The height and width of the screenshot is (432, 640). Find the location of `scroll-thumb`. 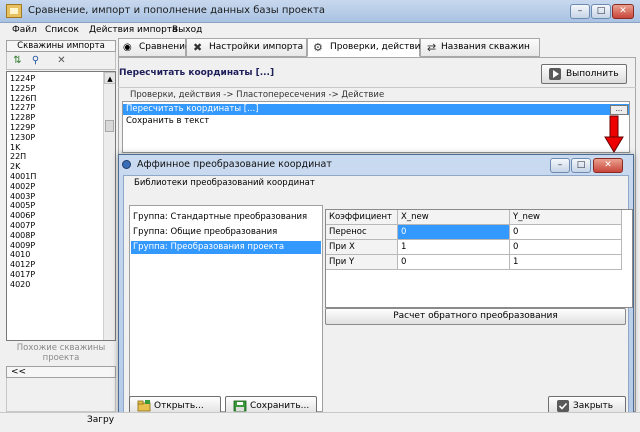

scroll-thumb is located at coordinates (109, 126).